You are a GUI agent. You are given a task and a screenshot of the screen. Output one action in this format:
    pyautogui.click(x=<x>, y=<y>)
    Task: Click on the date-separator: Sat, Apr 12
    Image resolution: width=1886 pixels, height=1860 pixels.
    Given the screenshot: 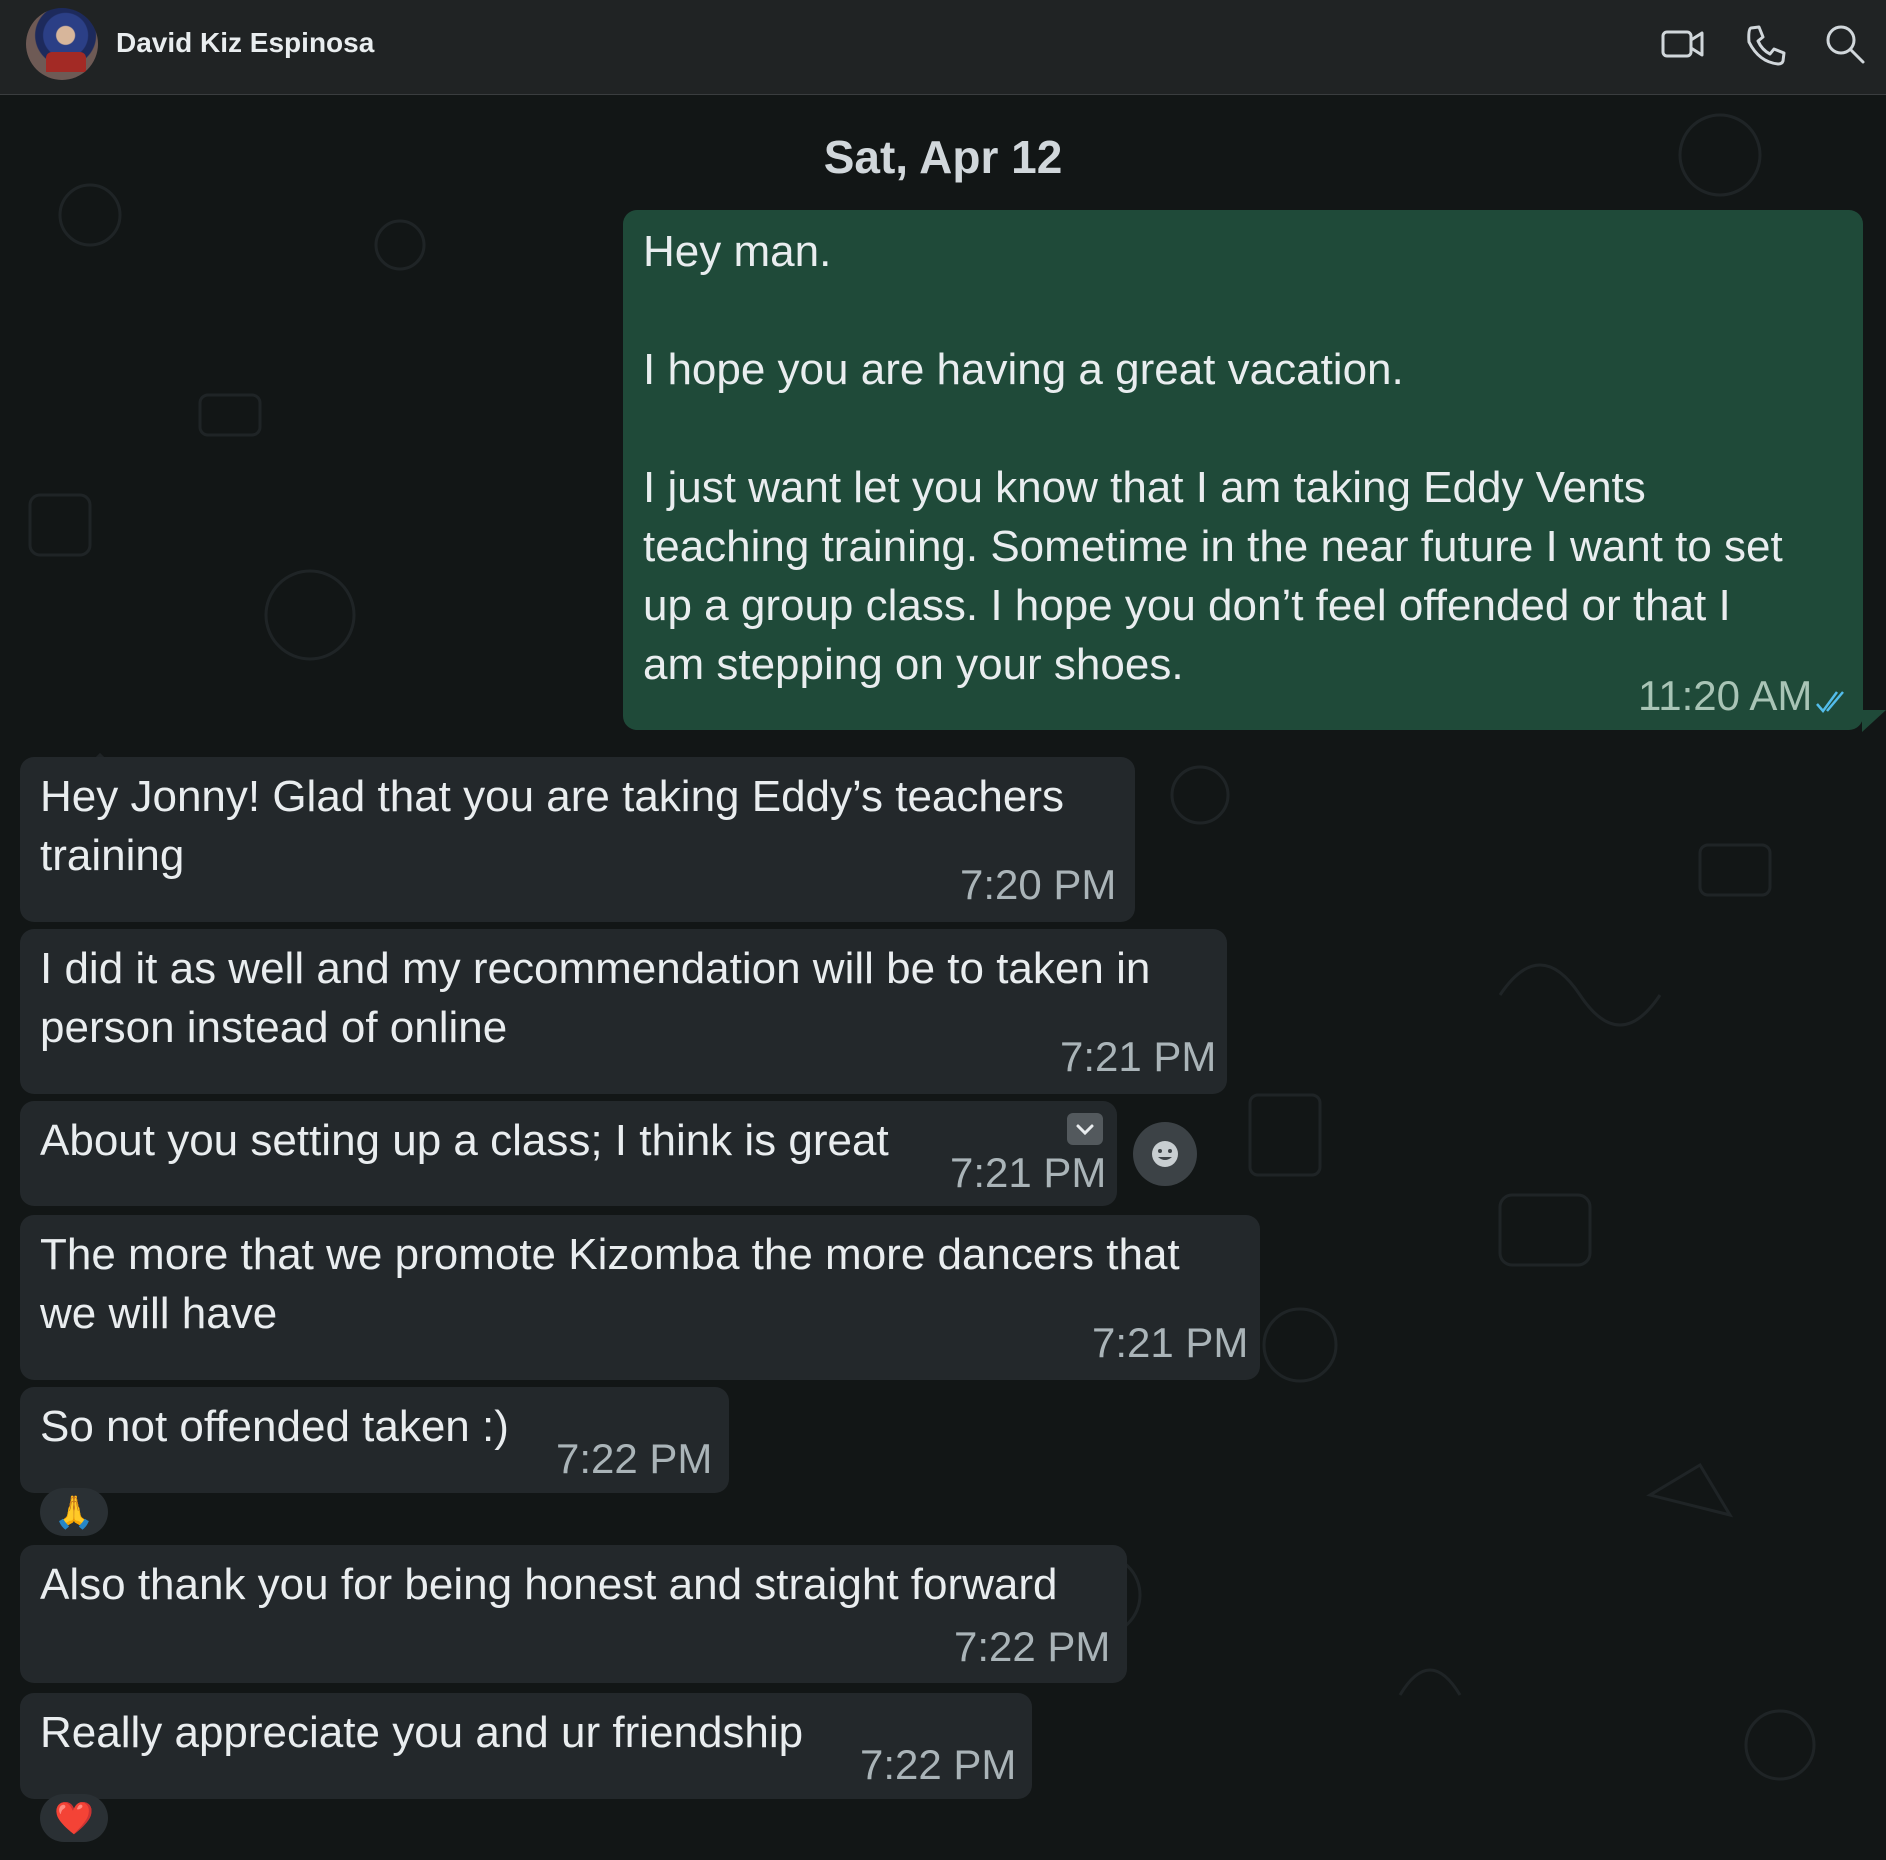 What is the action you would take?
    pyautogui.click(x=943, y=157)
    